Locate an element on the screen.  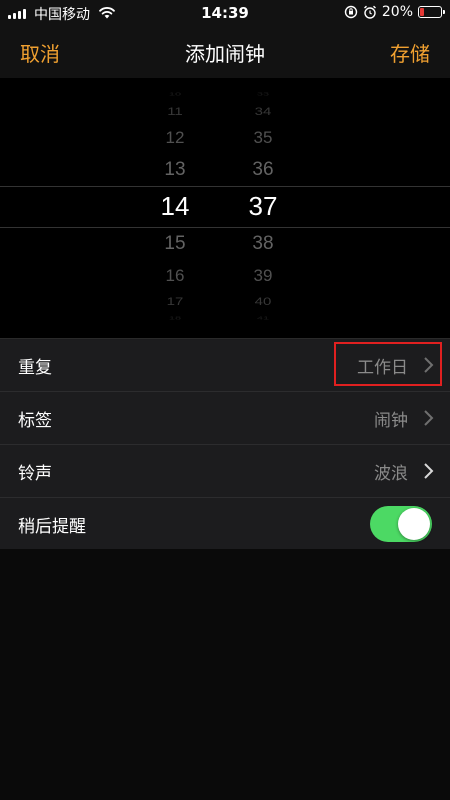
hour-option: 11 is located at coordinates (175, 110).